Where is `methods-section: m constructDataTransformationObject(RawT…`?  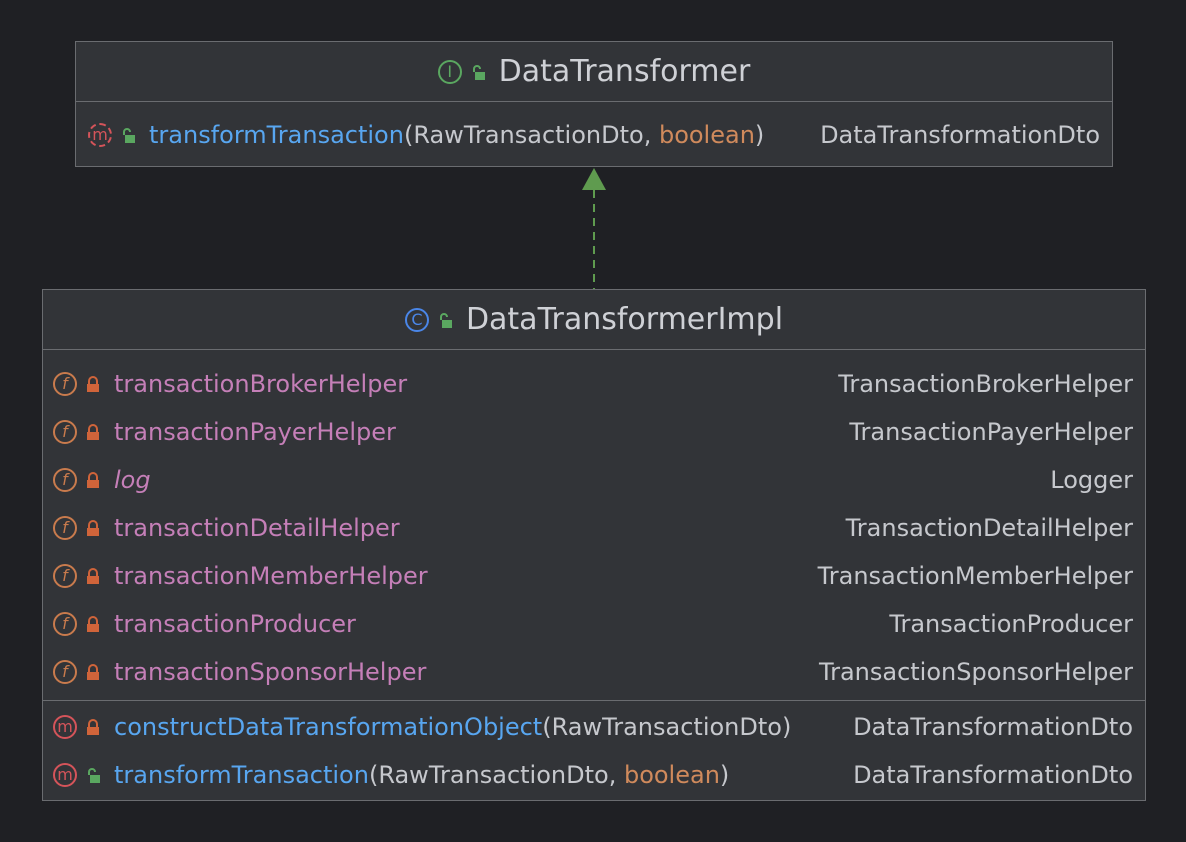
methods-section: m constructDataTransformationObject(RawT… is located at coordinates (594, 749).